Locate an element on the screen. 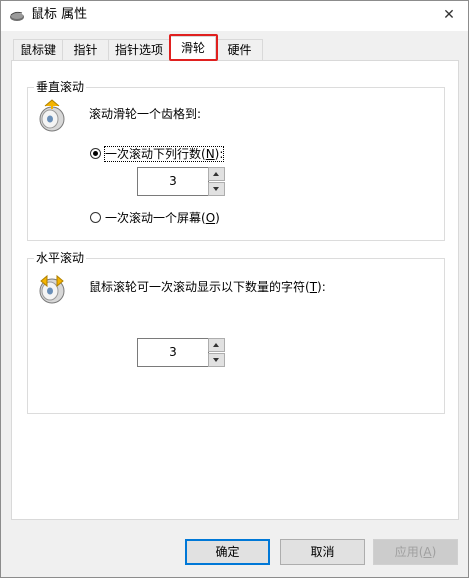 The image size is (469, 578). lines-decrement-button is located at coordinates (216, 189).